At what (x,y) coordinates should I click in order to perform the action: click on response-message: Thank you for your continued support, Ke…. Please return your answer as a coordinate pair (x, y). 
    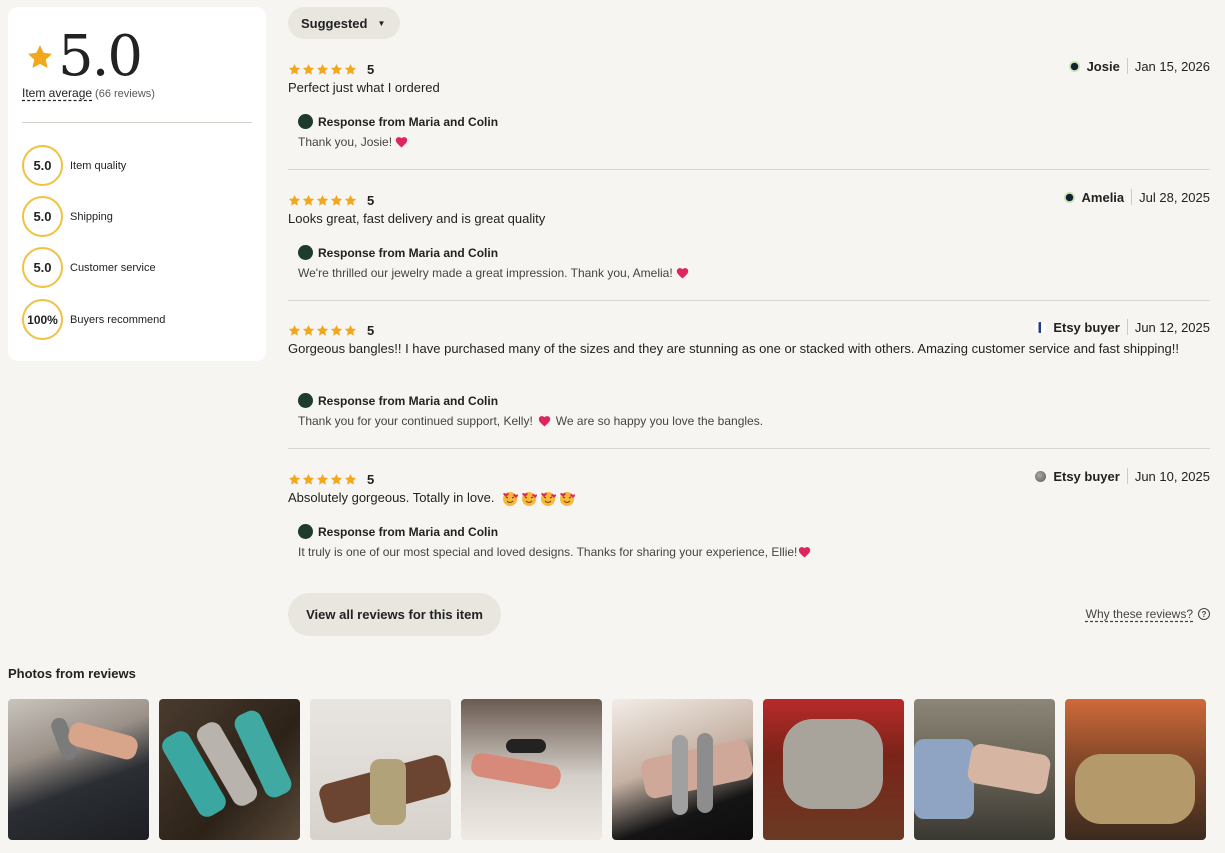
    Looking at the image, I should click on (415, 421).